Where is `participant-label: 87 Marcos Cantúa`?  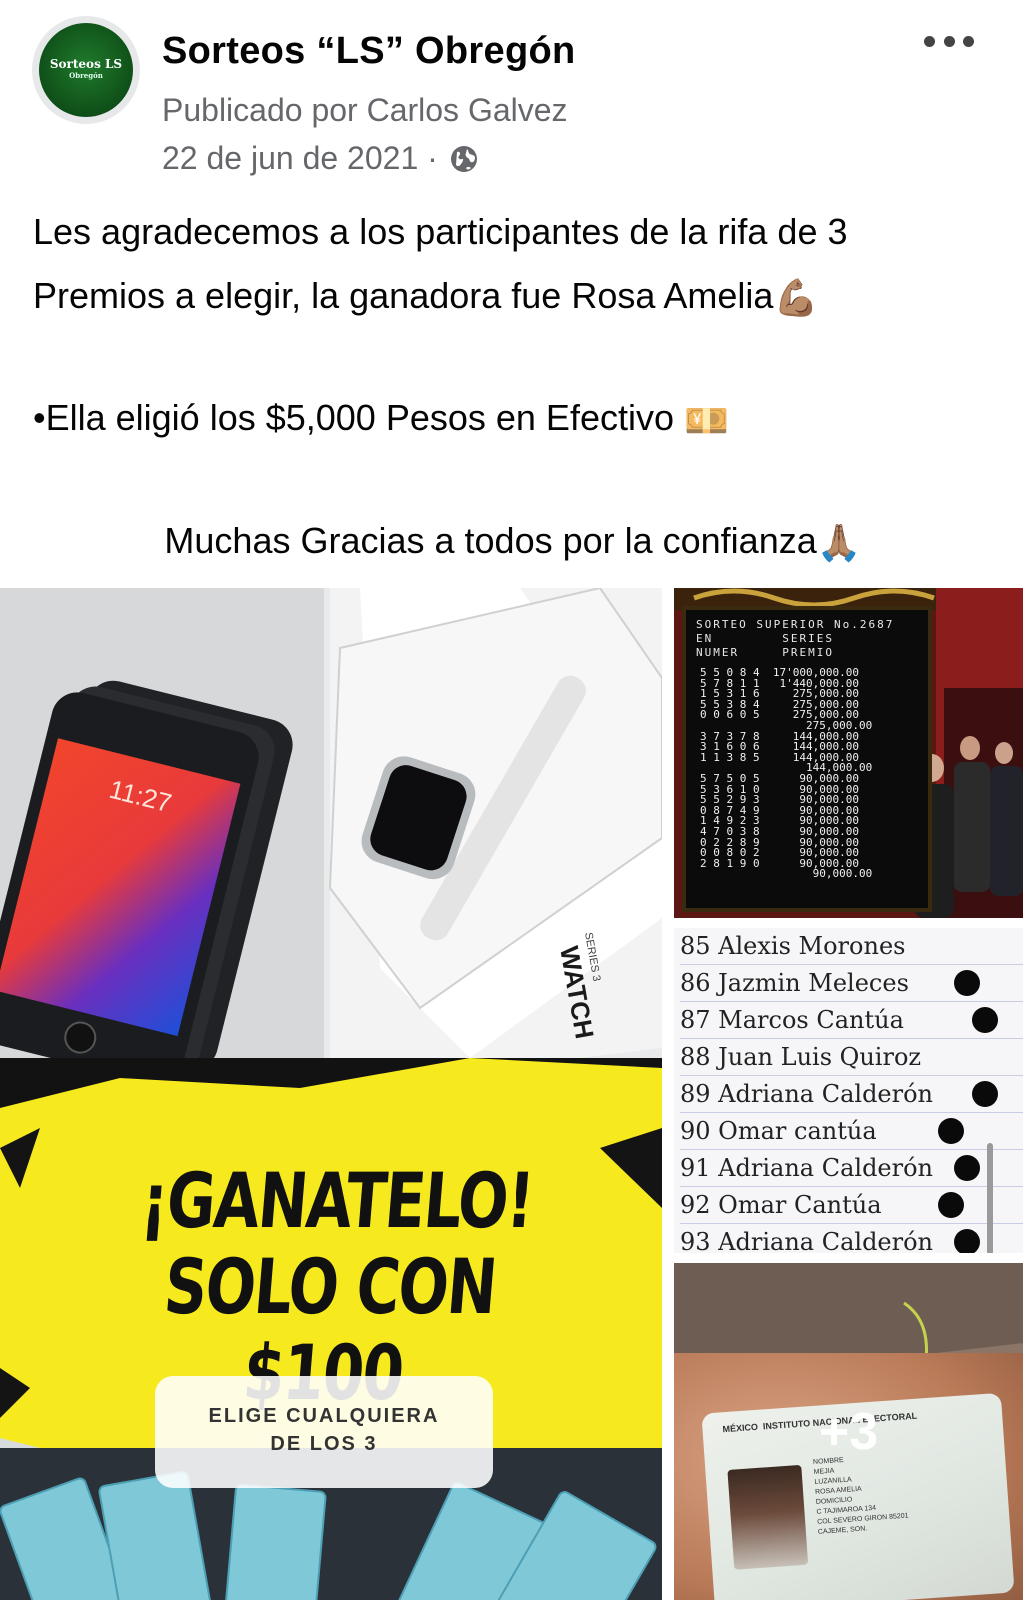
participant-label: 87 Marcos Cantúa is located at coordinates (792, 1020).